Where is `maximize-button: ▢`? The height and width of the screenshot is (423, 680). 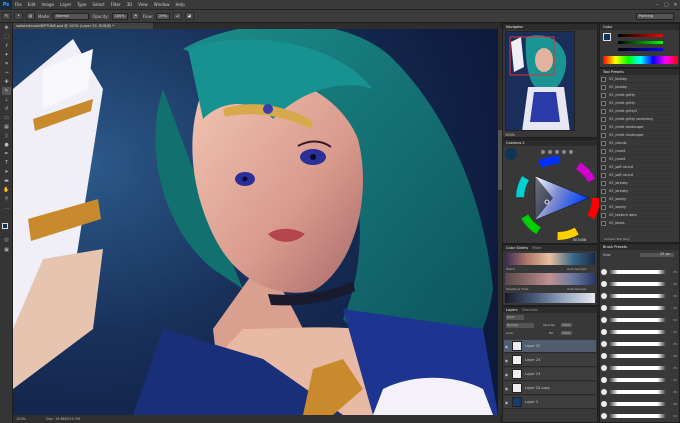
maximize-button: ▢ is located at coordinates (666, 5).